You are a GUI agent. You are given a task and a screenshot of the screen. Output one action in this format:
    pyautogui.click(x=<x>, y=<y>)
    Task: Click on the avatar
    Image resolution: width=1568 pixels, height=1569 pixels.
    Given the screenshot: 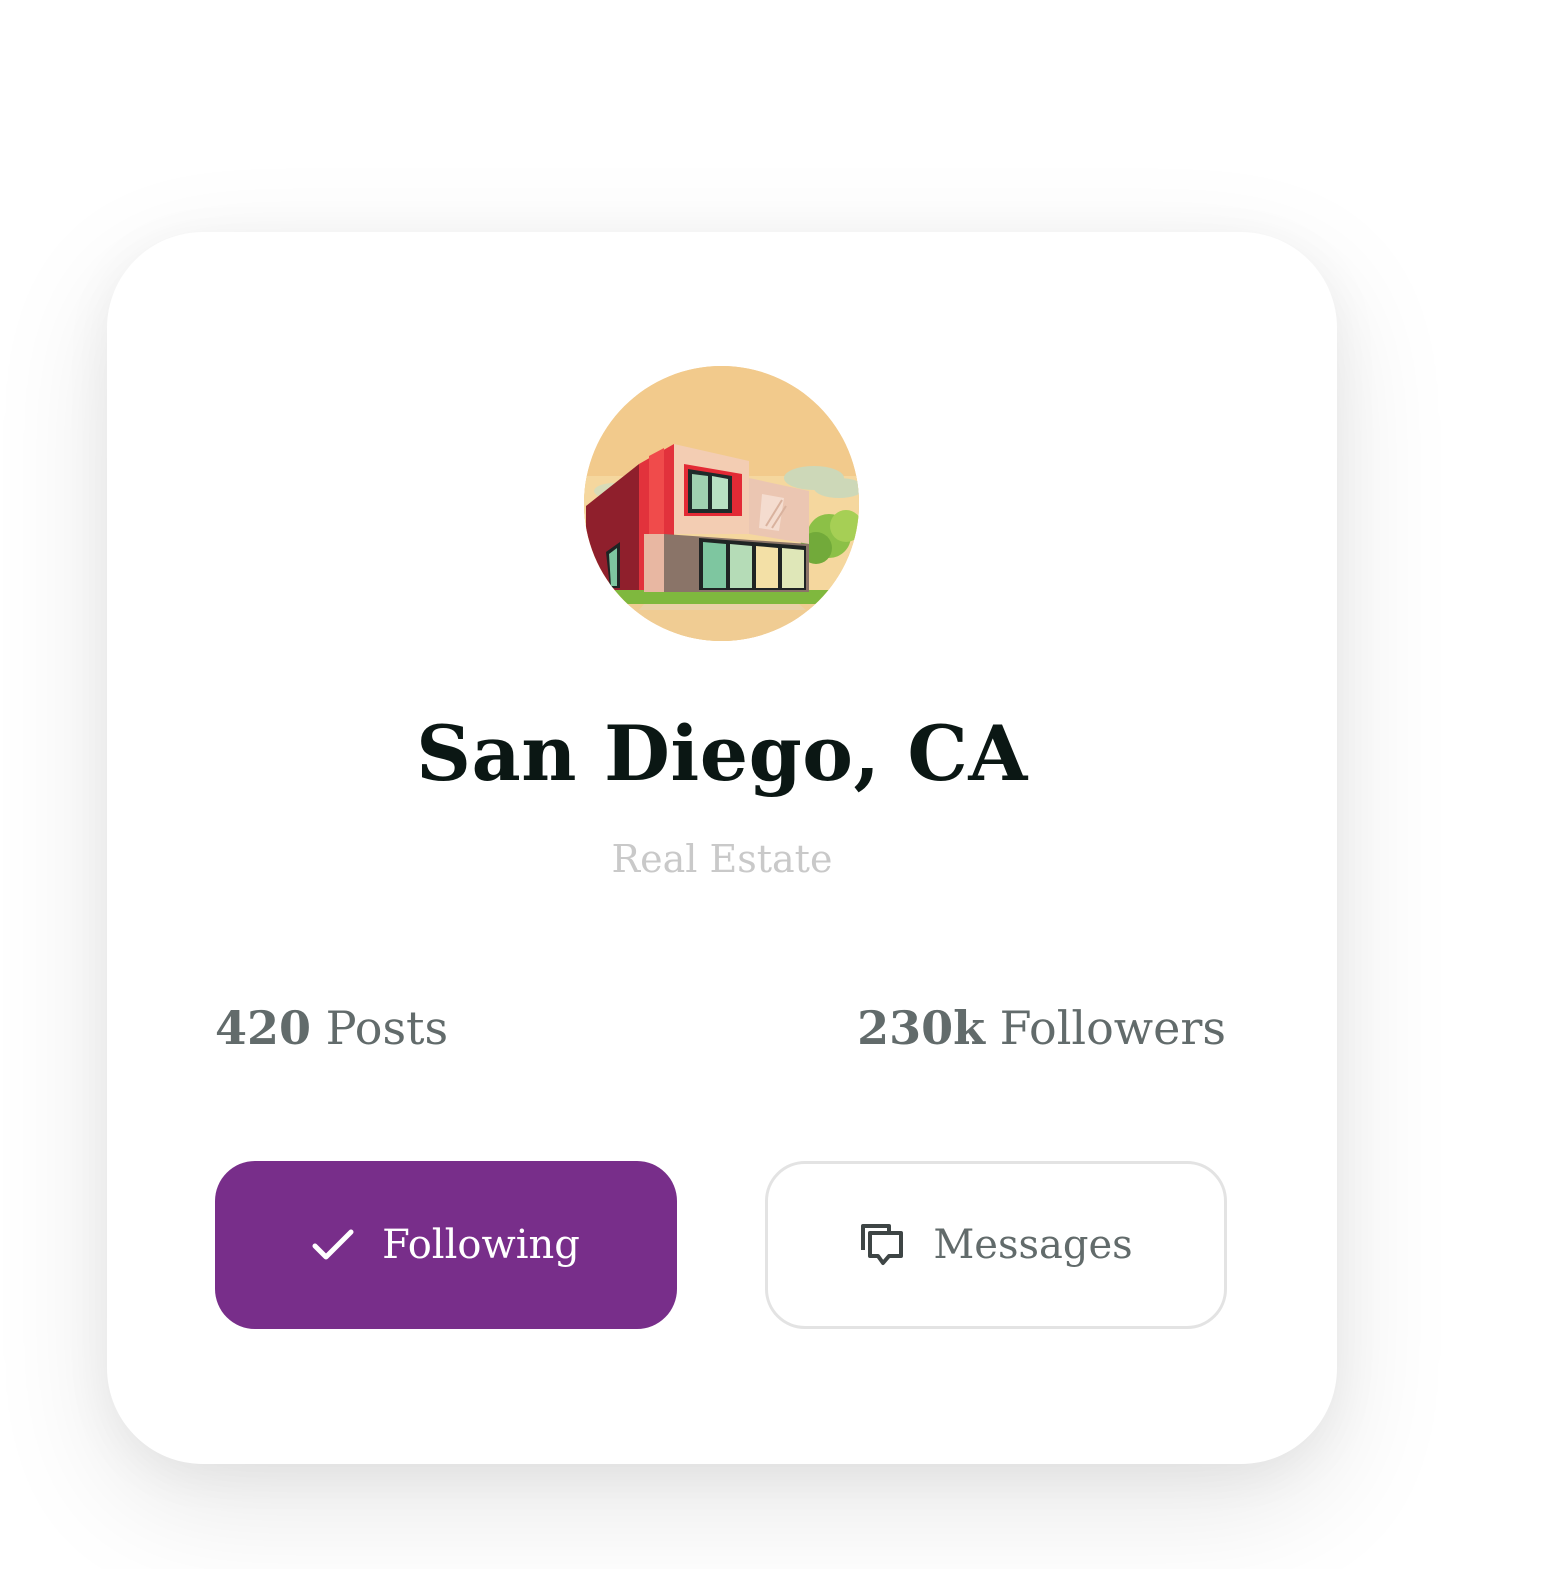 What is the action you would take?
    pyautogui.click(x=721, y=503)
    